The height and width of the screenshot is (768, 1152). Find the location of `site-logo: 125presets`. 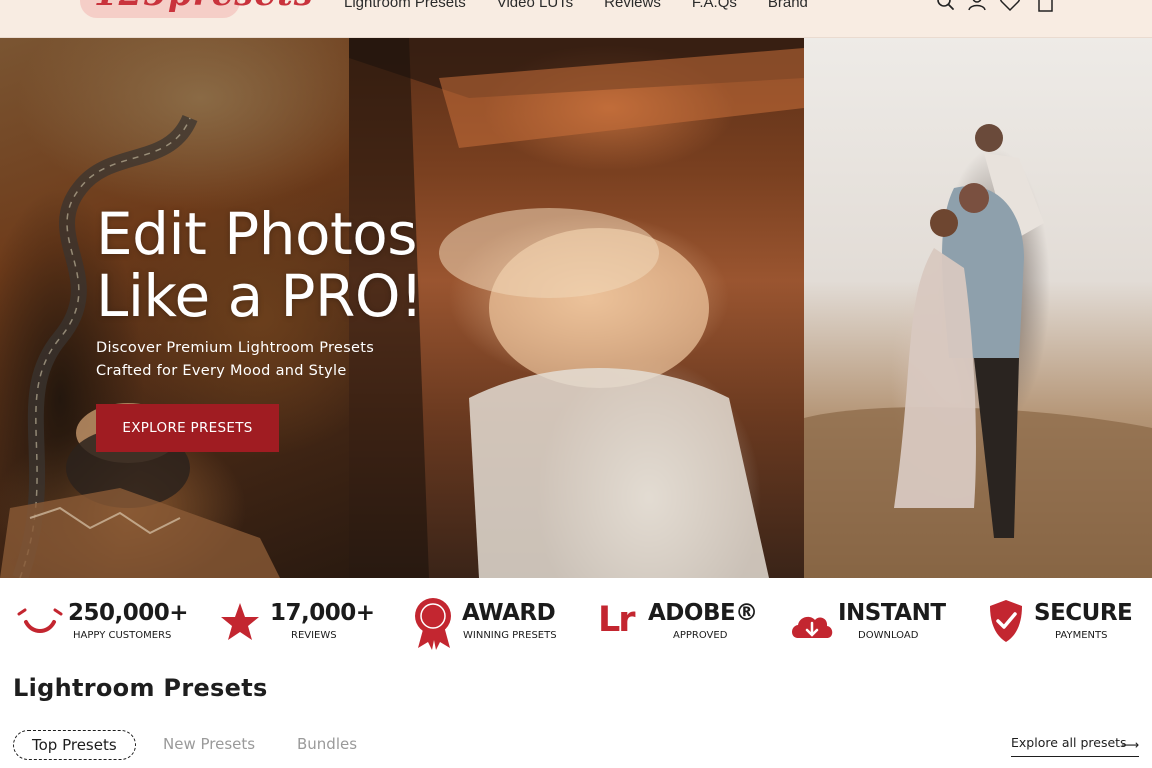

site-logo: 125presets is located at coordinates (196, 9).